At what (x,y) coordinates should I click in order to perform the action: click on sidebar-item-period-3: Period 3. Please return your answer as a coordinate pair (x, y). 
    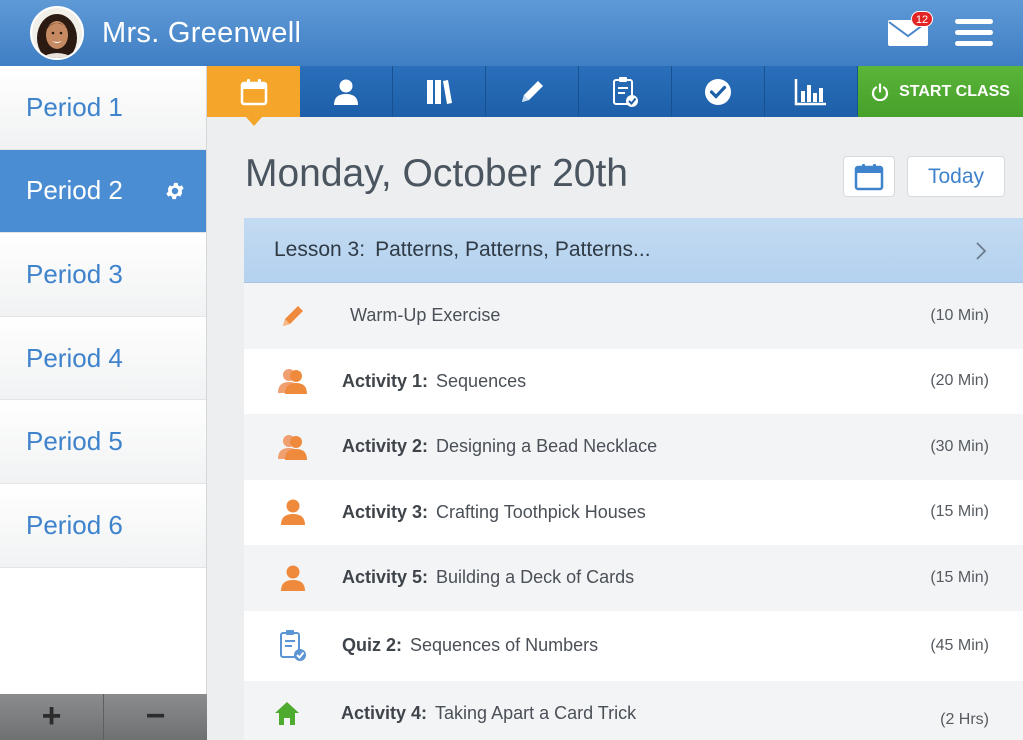
    Looking at the image, I should click on (103, 275).